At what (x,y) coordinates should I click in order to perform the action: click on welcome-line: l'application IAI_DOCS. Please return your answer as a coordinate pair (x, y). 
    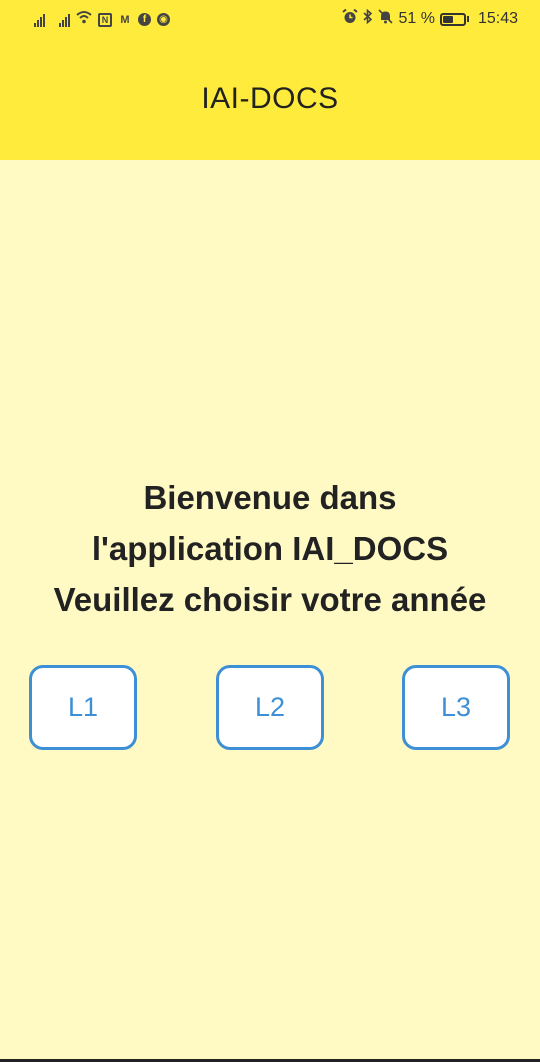
    Looking at the image, I should click on (270, 548).